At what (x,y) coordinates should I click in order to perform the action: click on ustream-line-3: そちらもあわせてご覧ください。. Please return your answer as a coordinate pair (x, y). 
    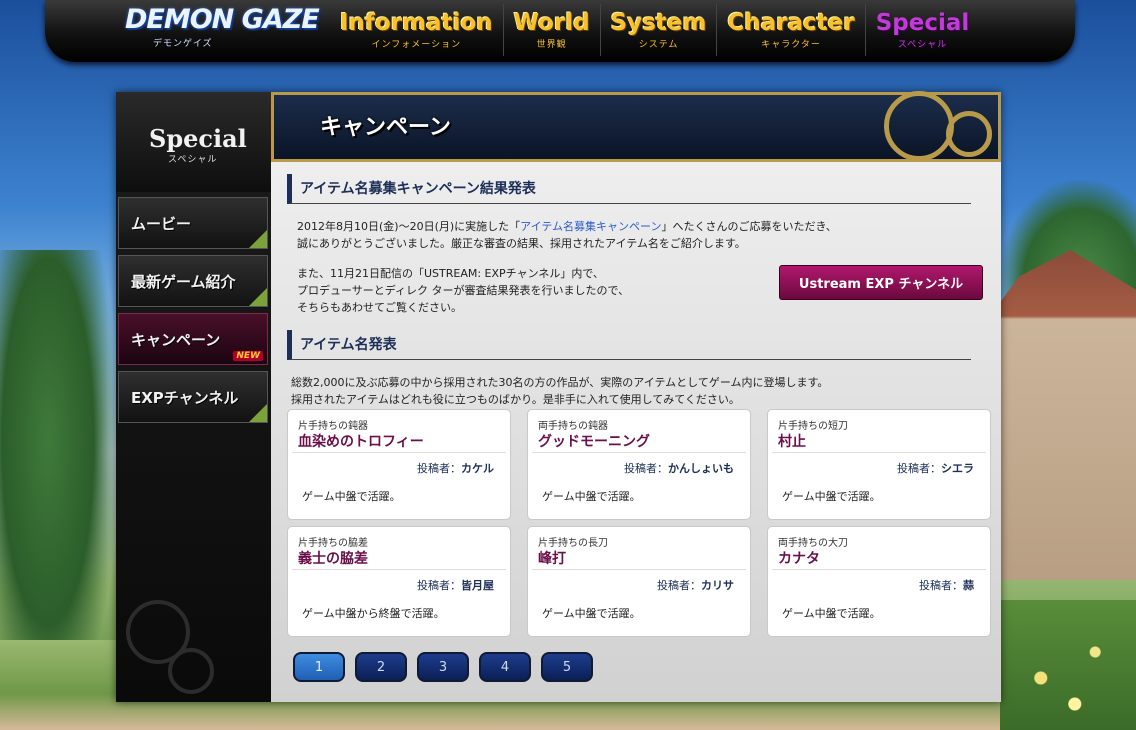
    Looking at the image, I should click on (379, 307).